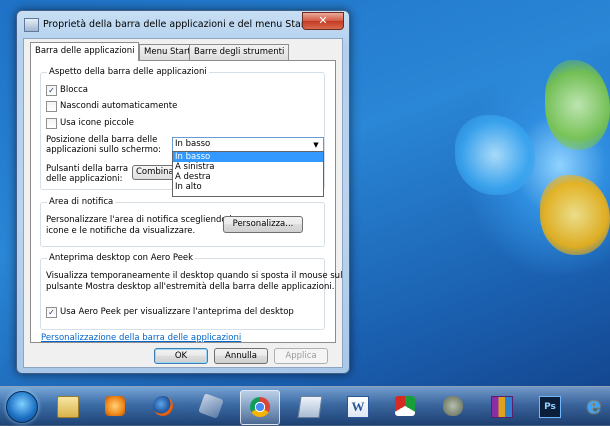 Image resolution: width=610 pixels, height=426 pixels. I want to click on notification-group-title: Area di notifica, so click(81, 202).